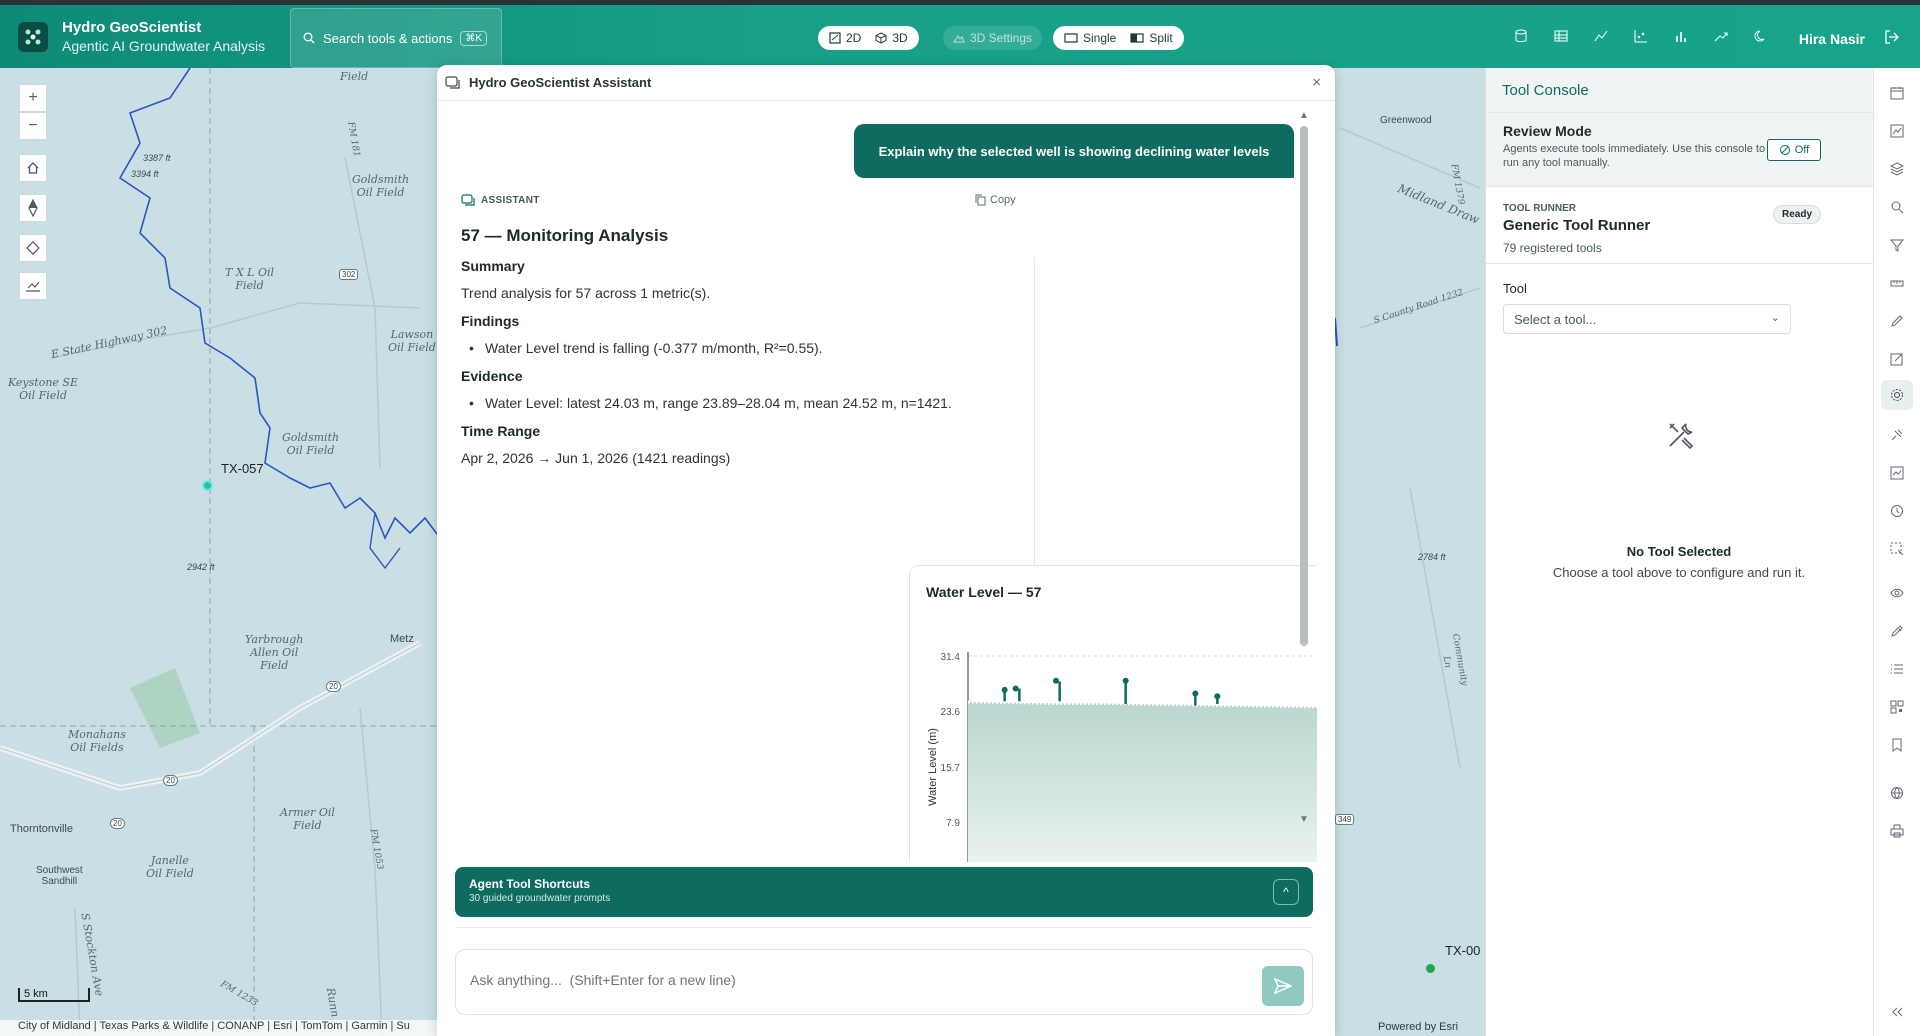  I want to click on measure-icon, so click(33, 286).